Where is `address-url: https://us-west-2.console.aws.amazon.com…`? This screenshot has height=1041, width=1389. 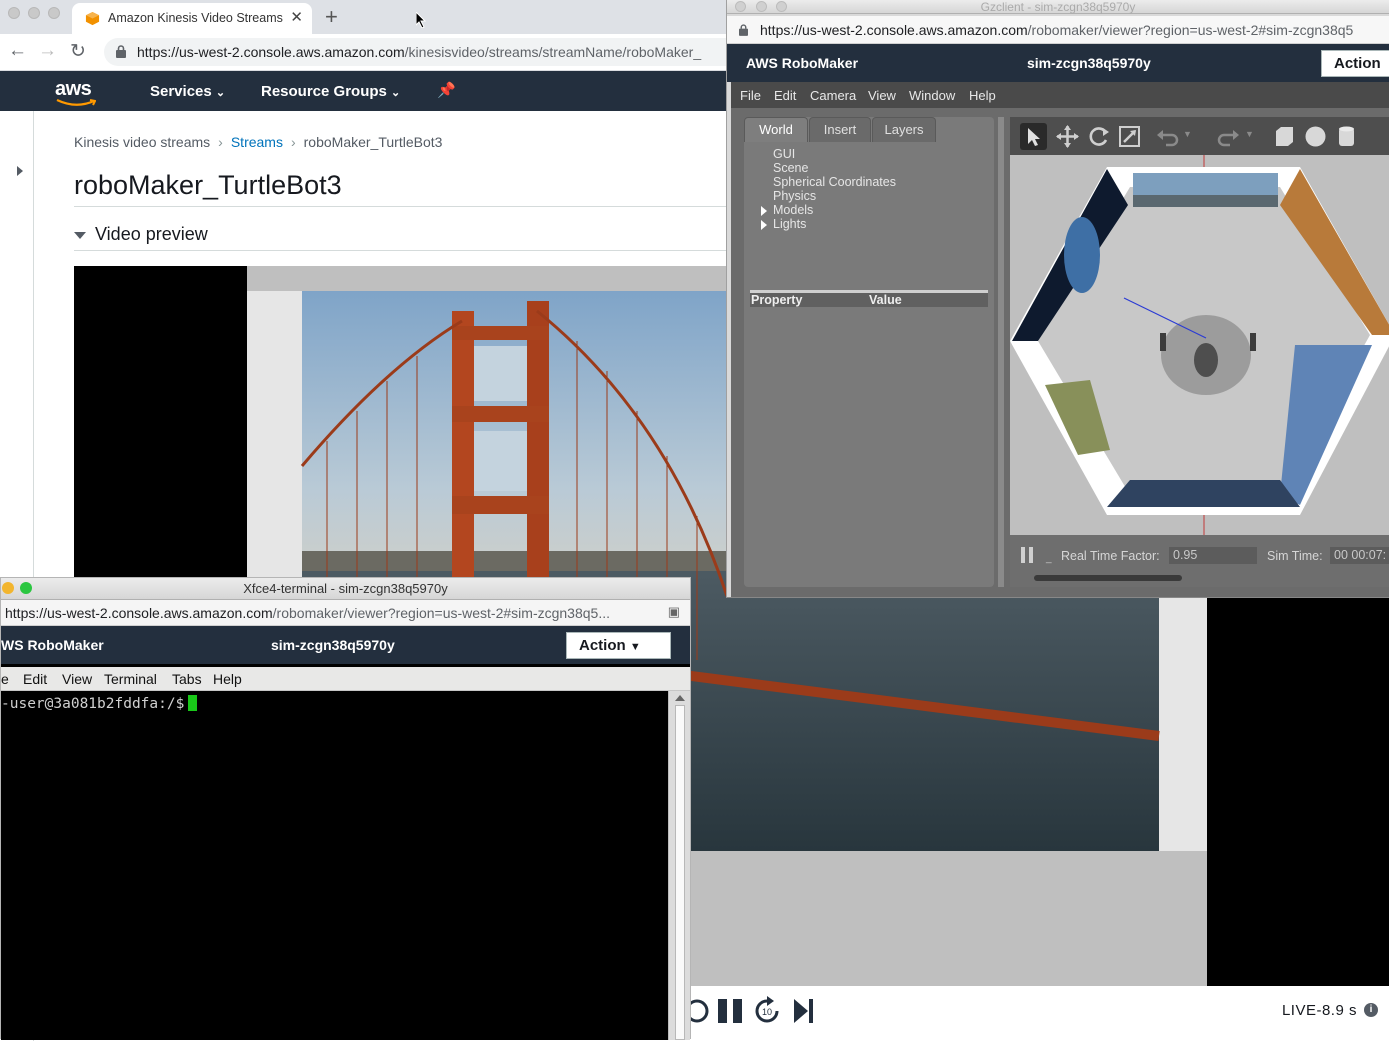 address-url: https://us-west-2.console.aws.amazon.com… is located at coordinates (419, 52).